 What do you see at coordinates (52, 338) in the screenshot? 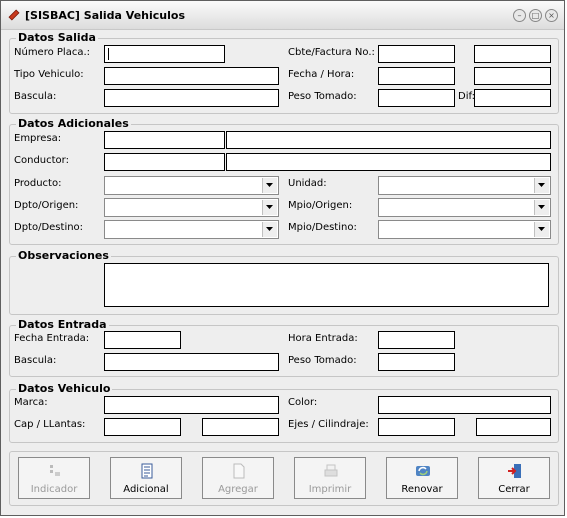
I see `fecha-entrada-label: Fecha Entrada:` at bounding box center [52, 338].